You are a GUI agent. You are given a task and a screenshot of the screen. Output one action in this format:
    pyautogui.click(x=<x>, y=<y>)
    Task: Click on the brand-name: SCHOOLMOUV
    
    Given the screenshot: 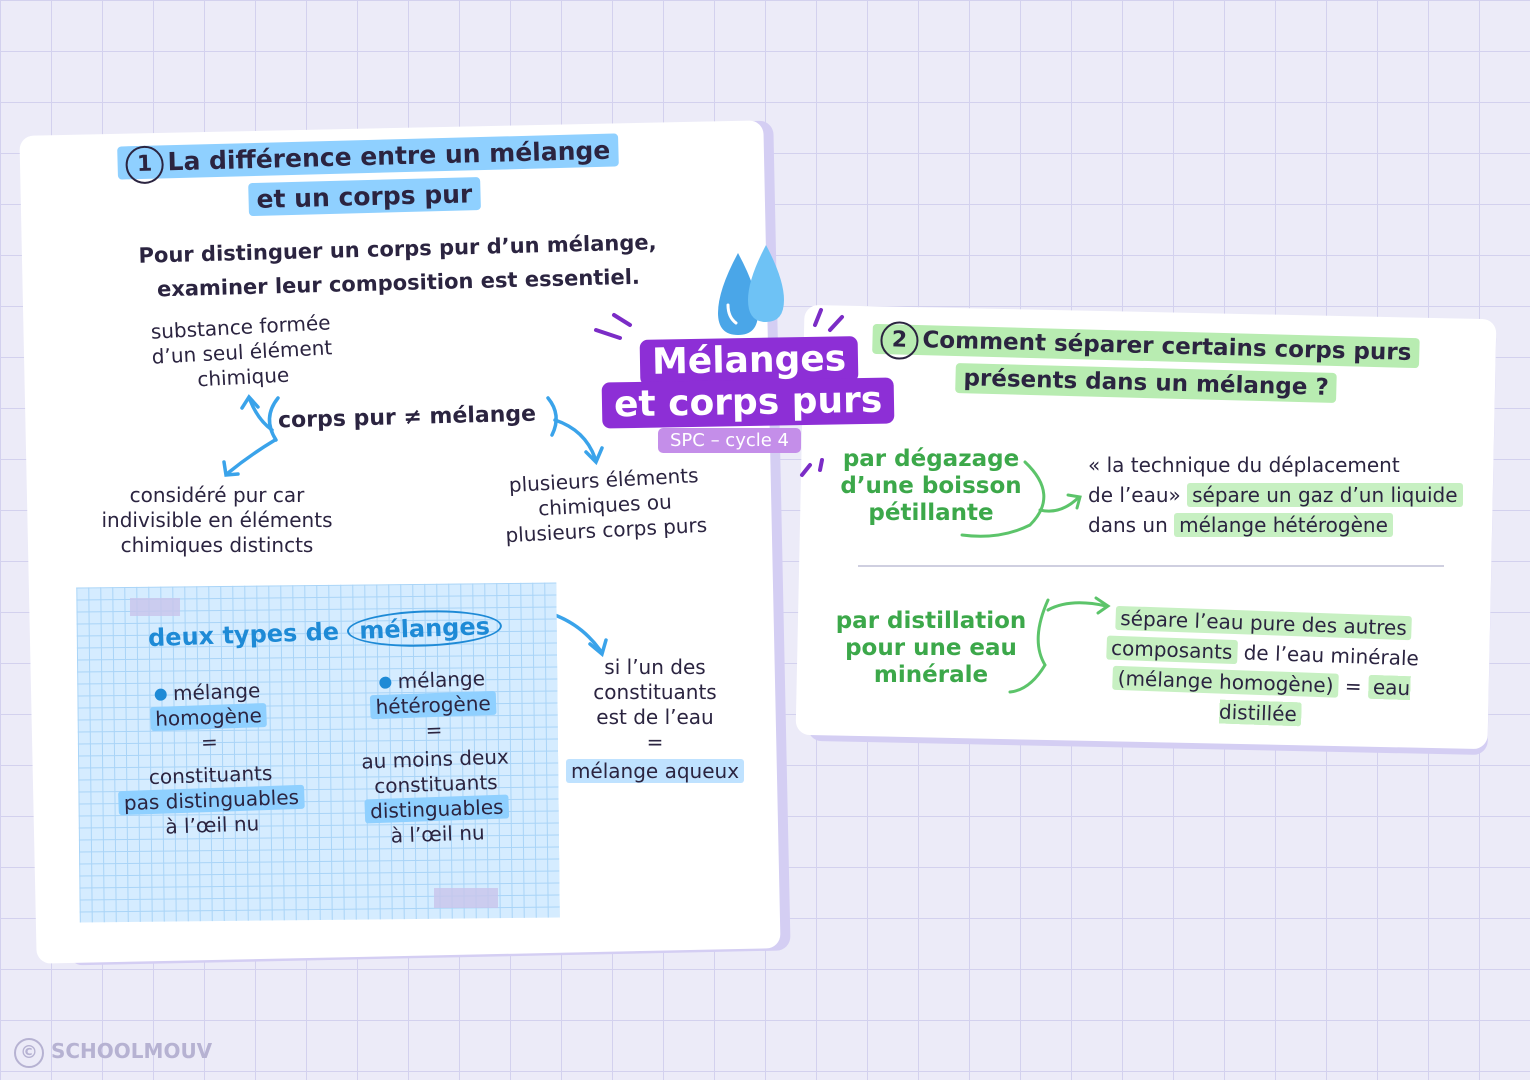 What is the action you would take?
    pyautogui.click(x=131, y=1051)
    